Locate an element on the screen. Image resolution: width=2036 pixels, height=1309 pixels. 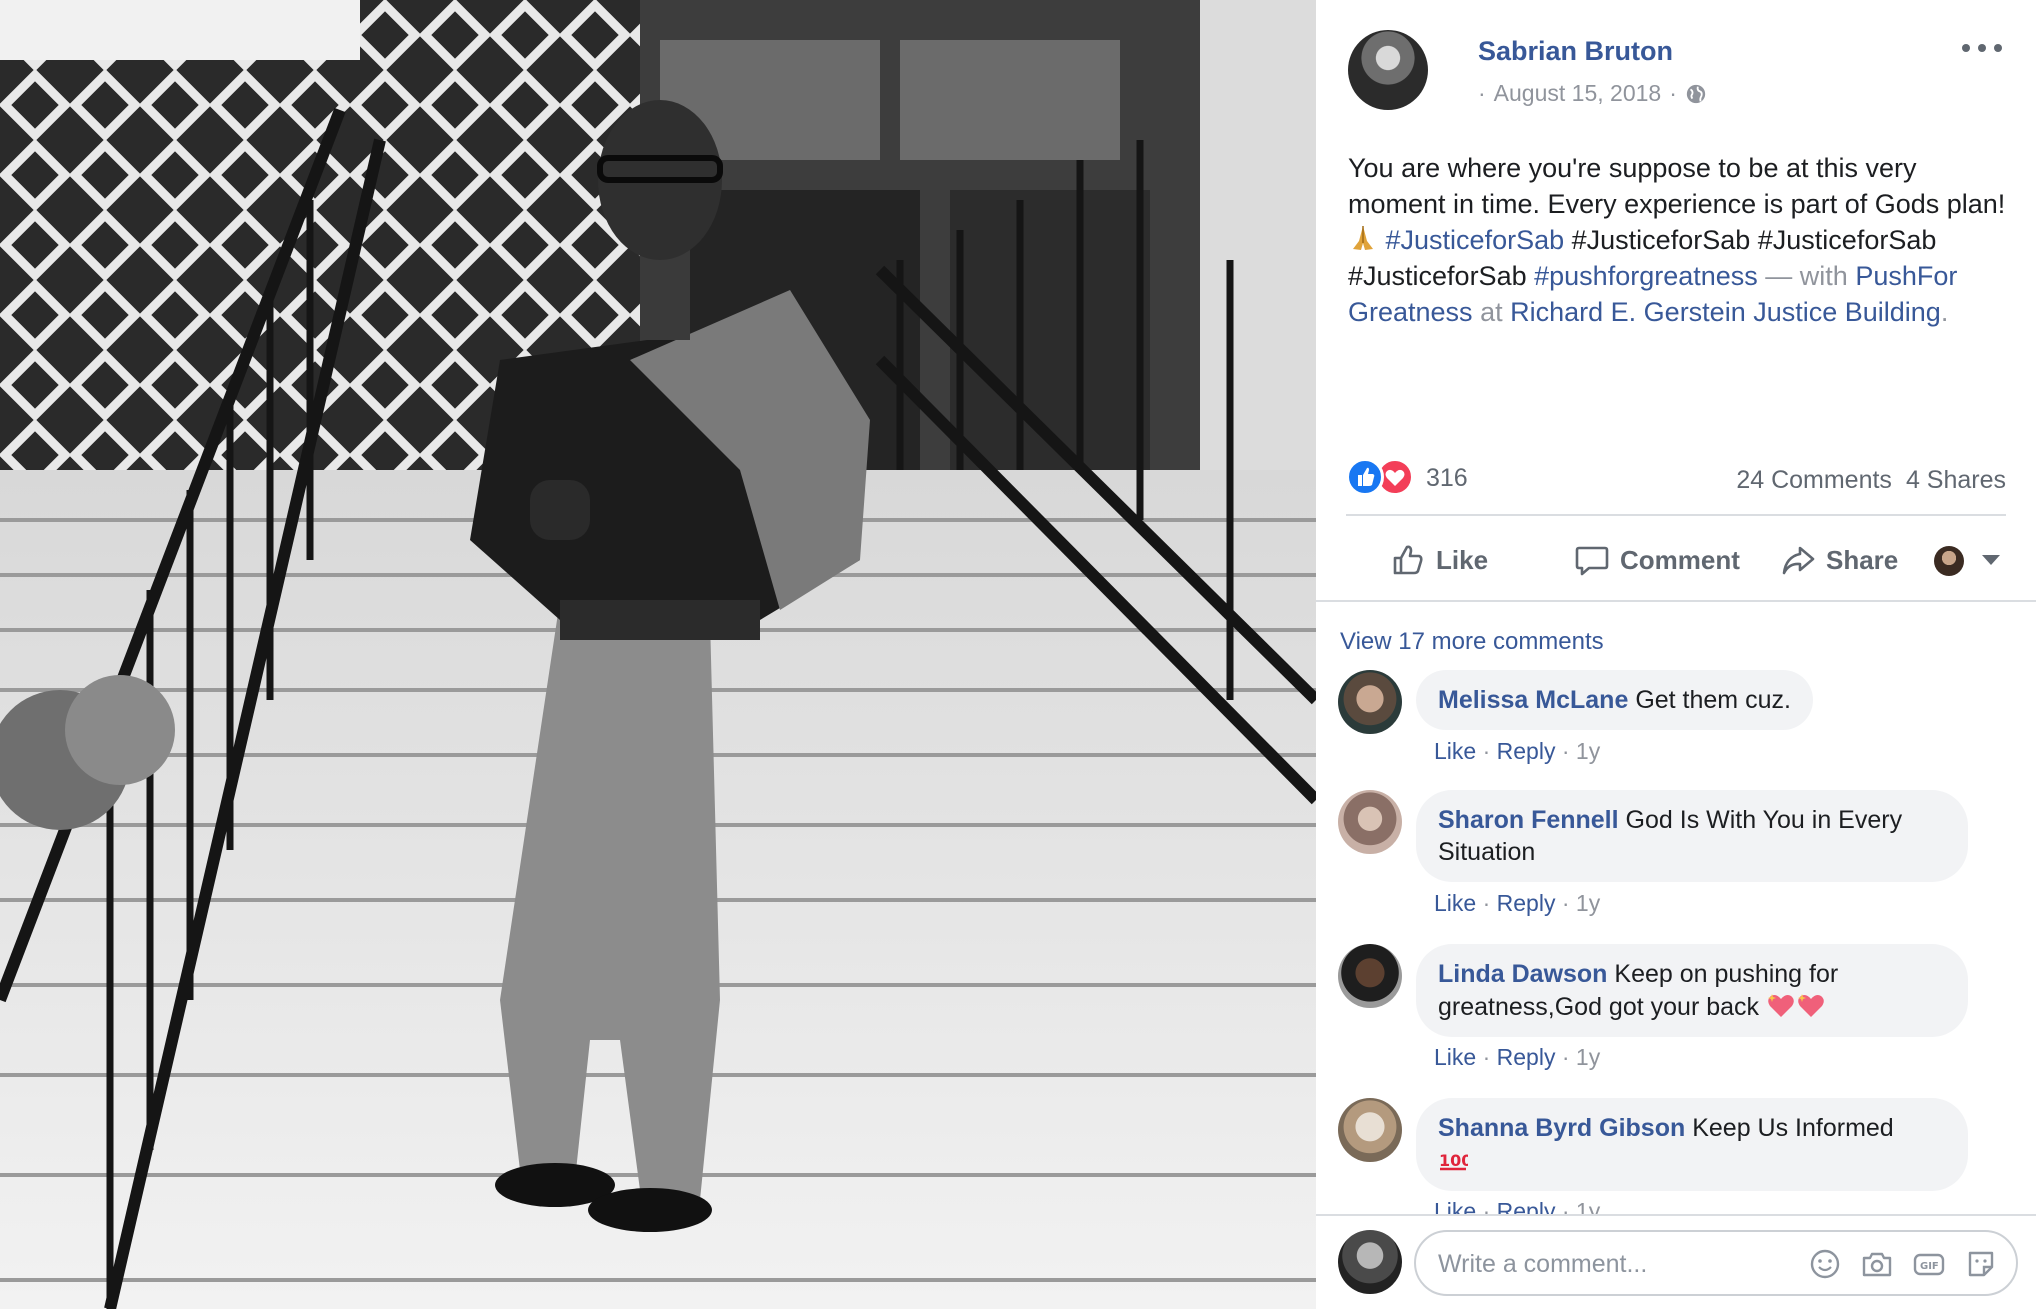
comment-bubble: Melissa McLane Get them cuz. is located at coordinates (1614, 700).